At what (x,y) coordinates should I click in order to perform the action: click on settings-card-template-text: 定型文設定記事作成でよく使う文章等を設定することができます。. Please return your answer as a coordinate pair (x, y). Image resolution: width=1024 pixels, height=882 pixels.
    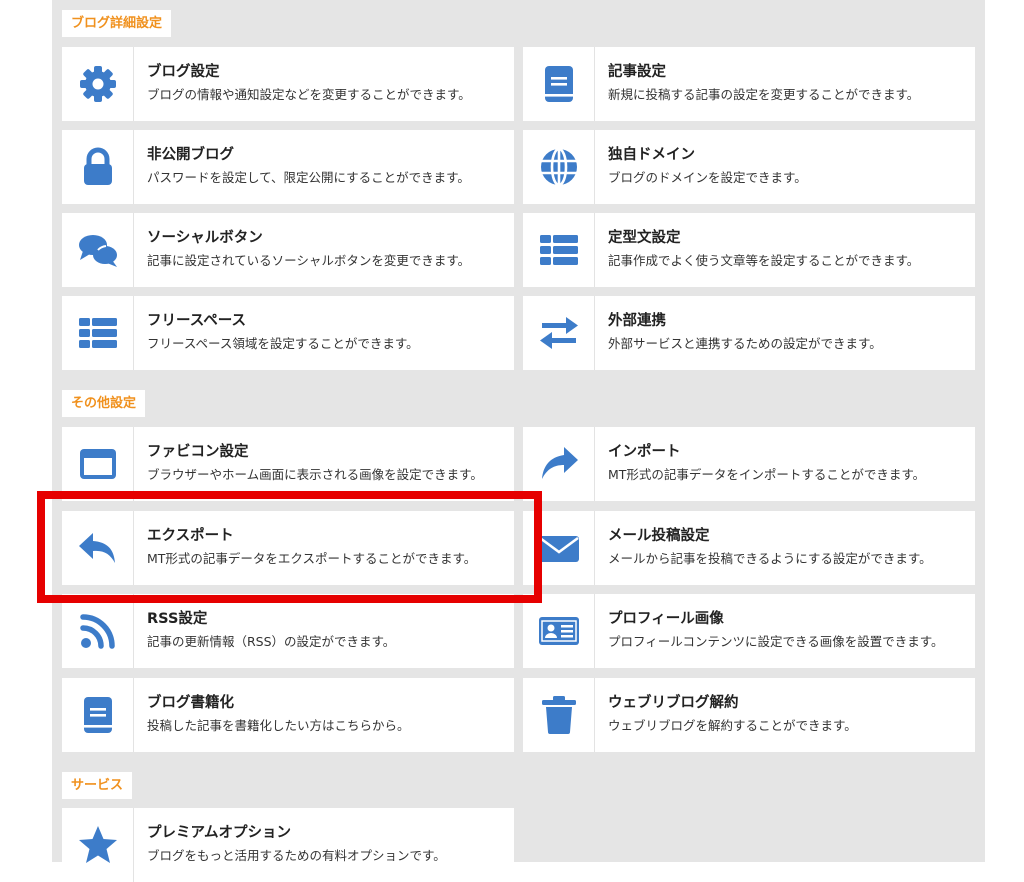
    Looking at the image, I should click on (749, 250).